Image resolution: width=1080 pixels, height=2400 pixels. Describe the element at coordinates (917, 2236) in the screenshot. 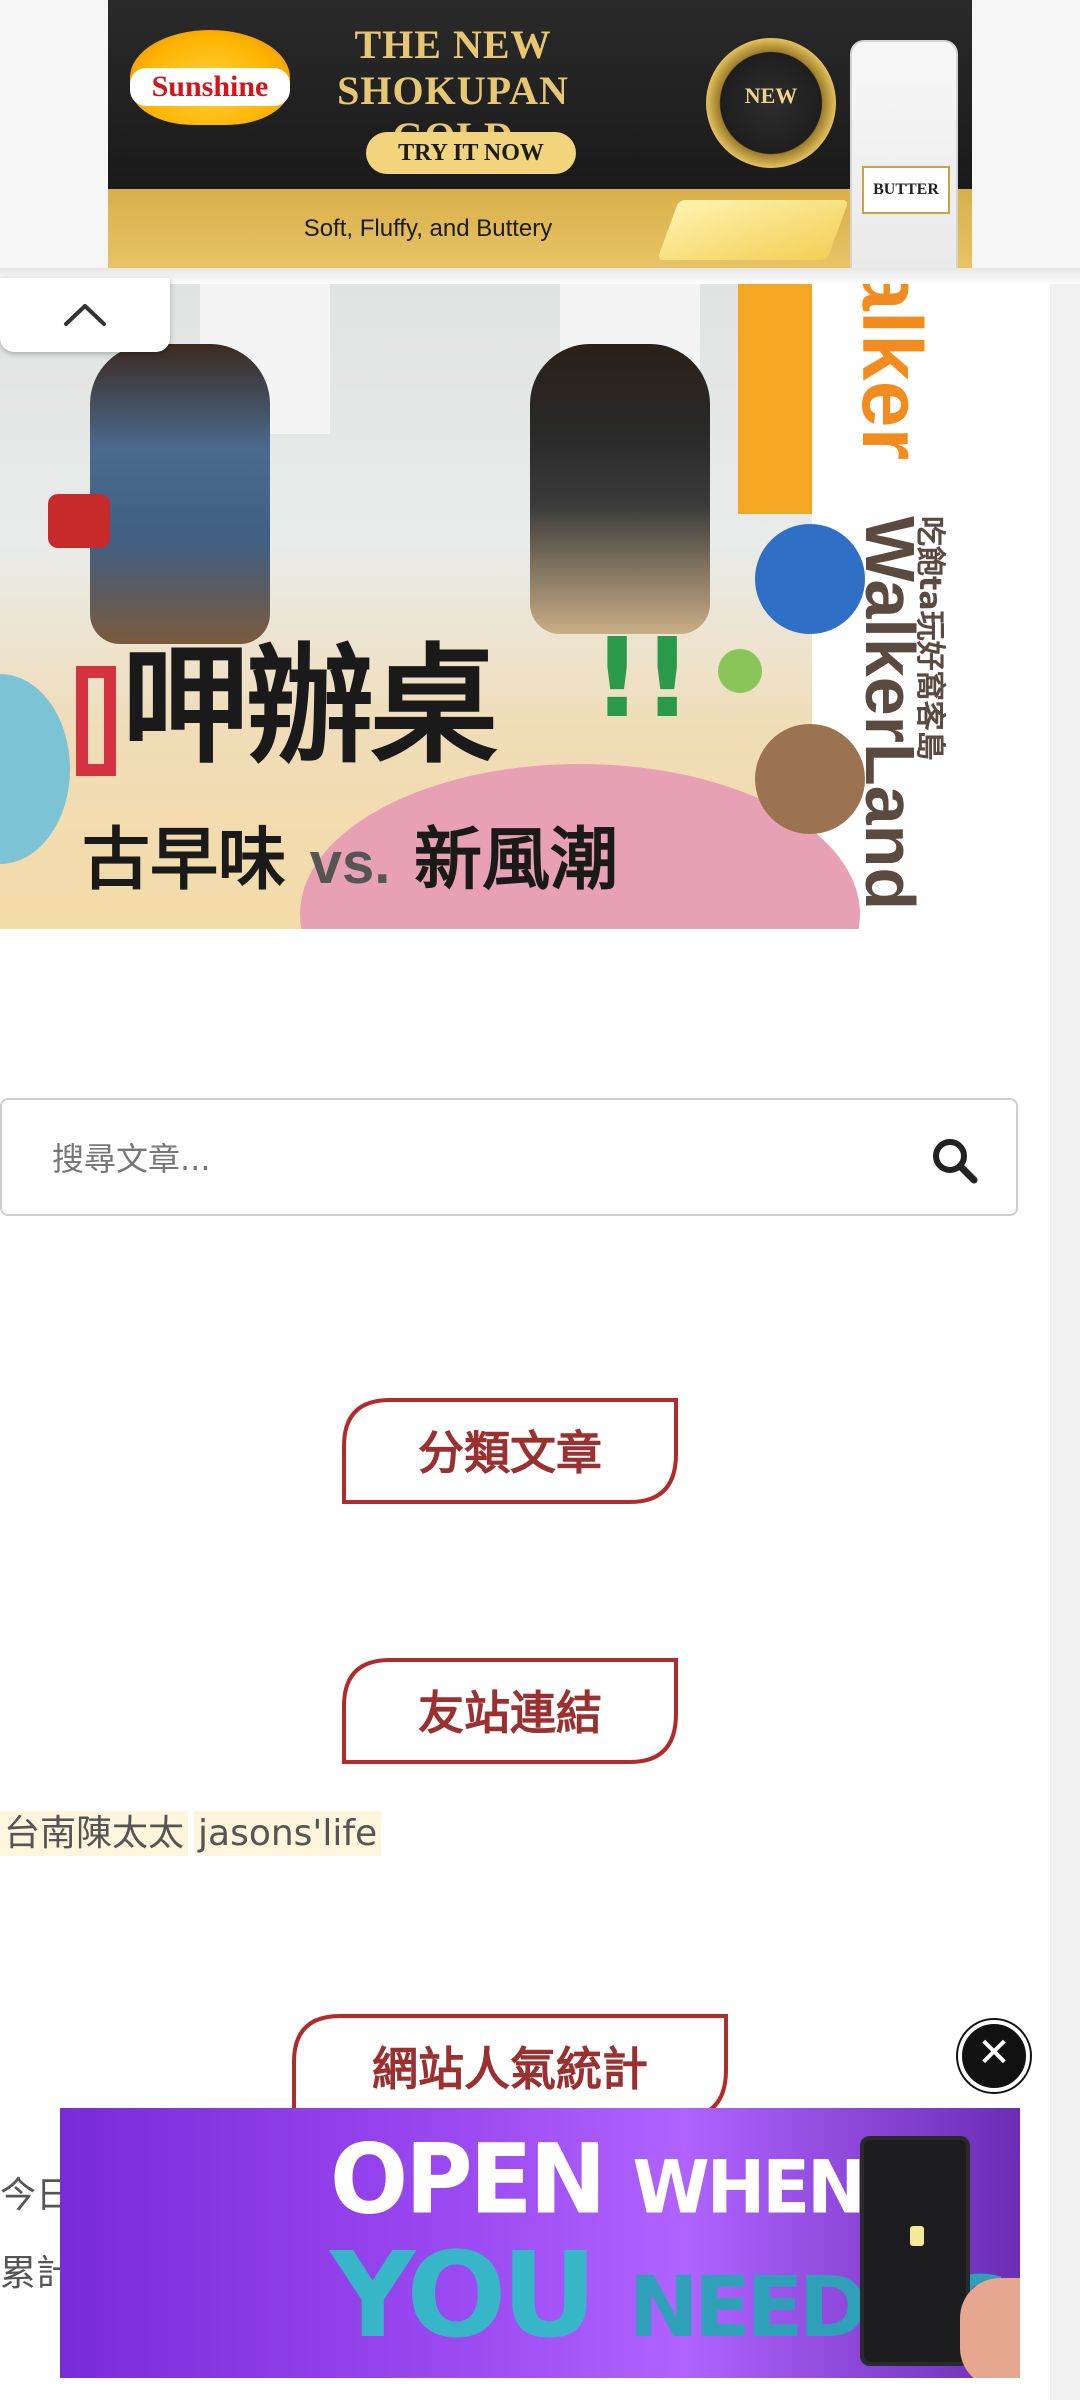

I see `device-light` at that location.